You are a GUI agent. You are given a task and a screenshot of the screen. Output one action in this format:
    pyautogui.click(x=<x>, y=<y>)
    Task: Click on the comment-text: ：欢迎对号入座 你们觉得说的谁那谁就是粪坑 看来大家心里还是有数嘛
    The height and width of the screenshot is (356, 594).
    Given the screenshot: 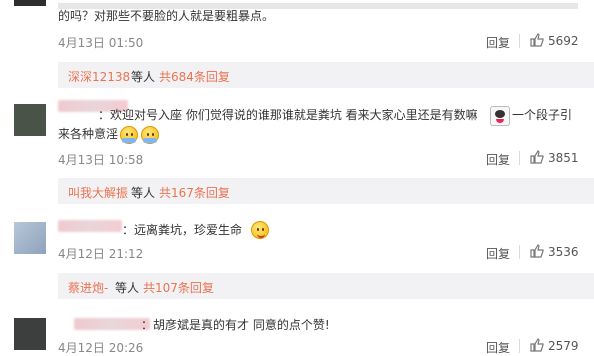 What is the action you would take?
    pyautogui.click(x=288, y=115)
    